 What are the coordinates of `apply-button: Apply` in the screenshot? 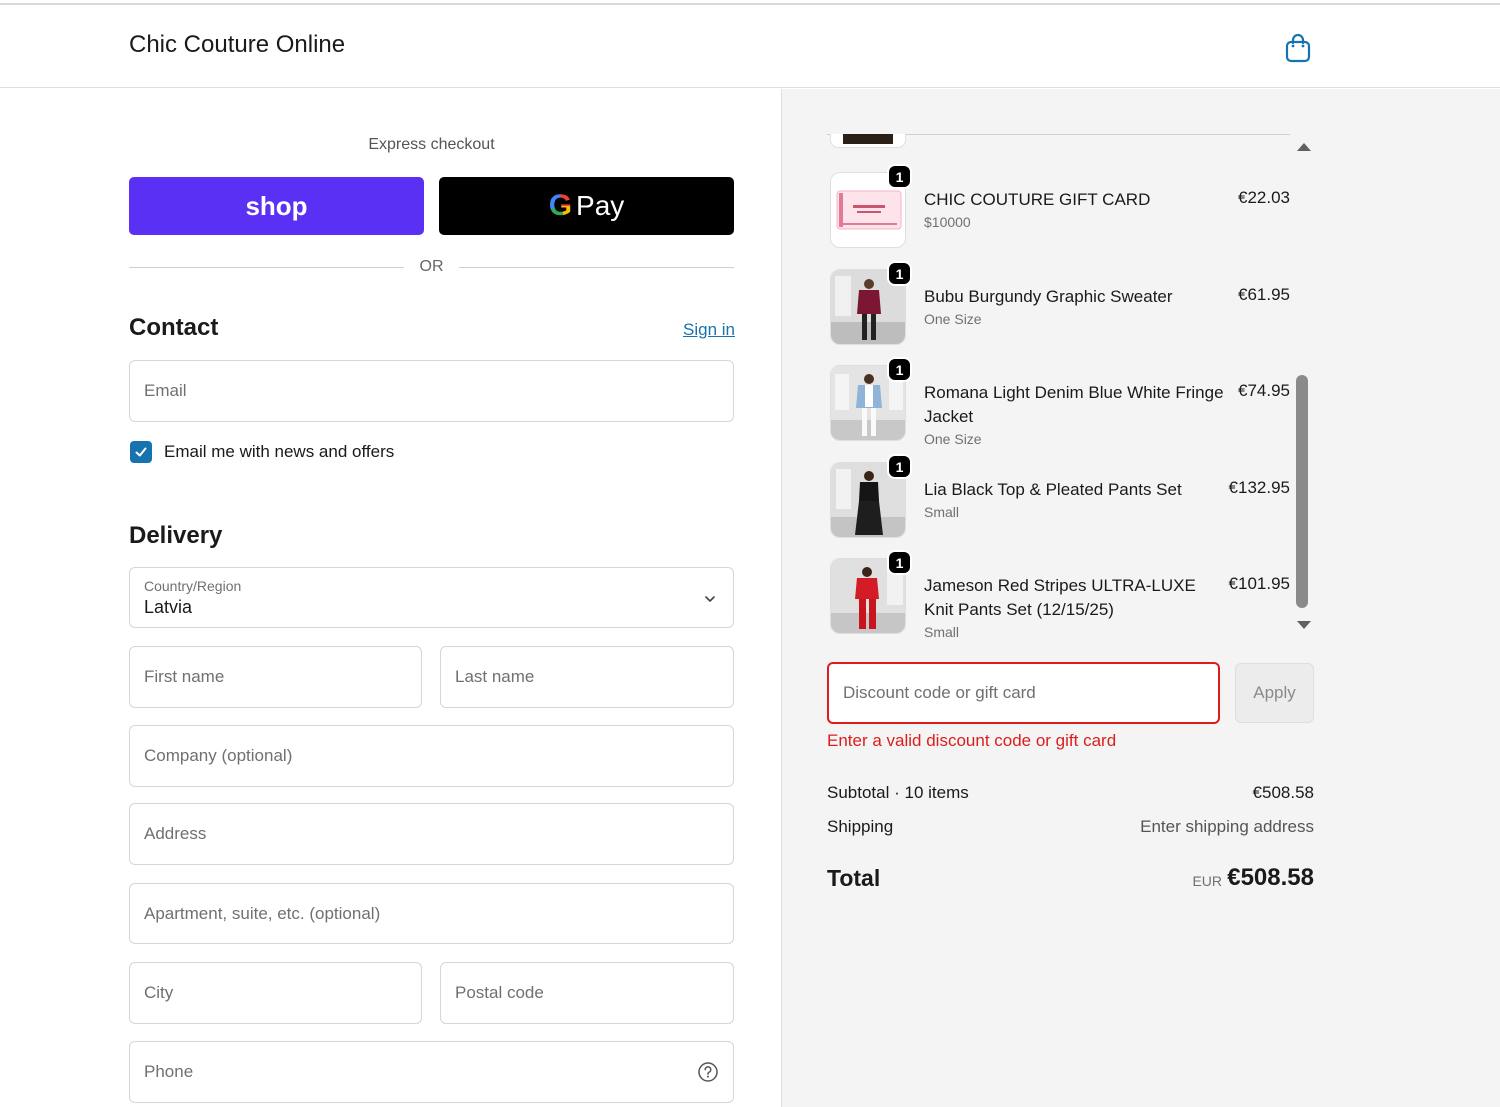 It's located at (1274, 693).